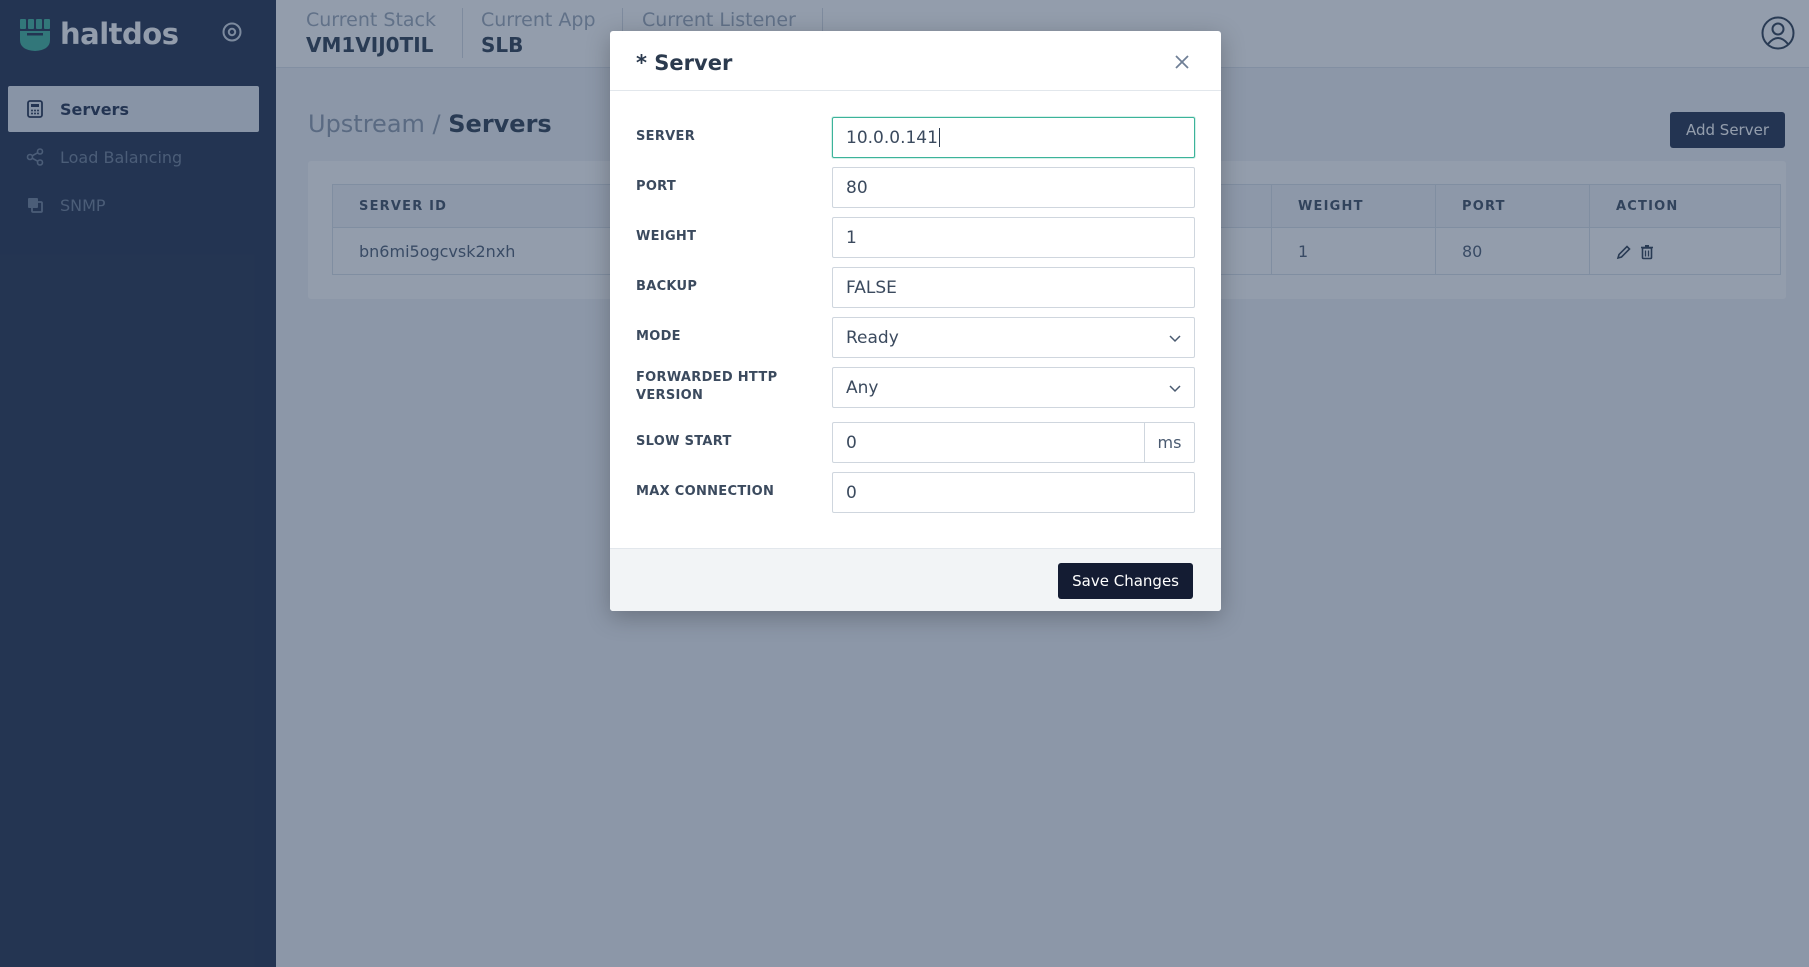 The height and width of the screenshot is (967, 1809). I want to click on form-row-slow-start: SLOW START 0 ms, so click(916, 442).